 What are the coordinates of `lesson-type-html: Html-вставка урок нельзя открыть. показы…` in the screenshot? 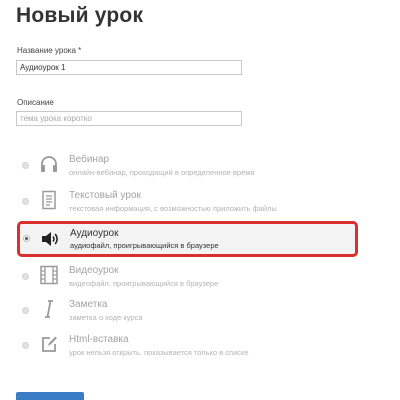 It's located at (186, 351).